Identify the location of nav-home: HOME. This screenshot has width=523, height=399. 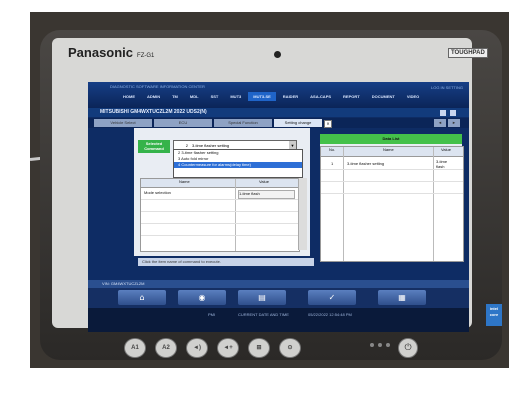
(129, 96).